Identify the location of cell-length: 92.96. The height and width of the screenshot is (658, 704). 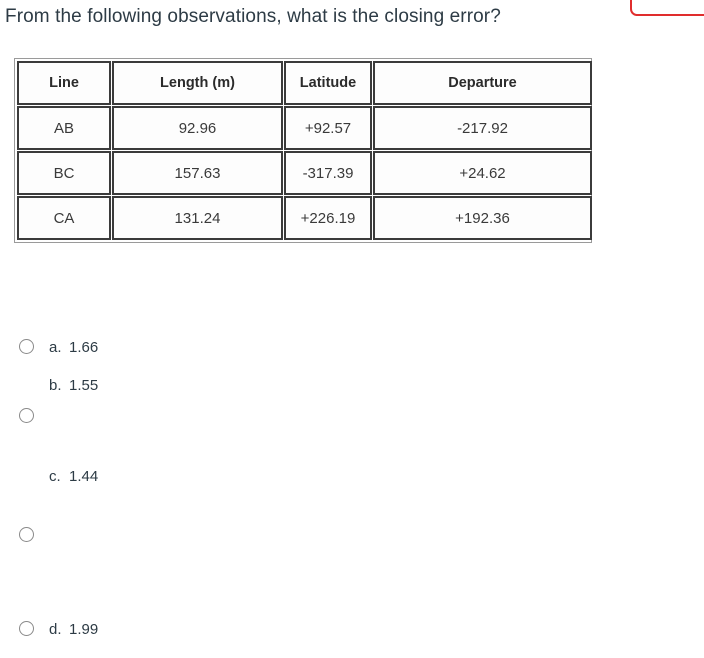
(197, 128).